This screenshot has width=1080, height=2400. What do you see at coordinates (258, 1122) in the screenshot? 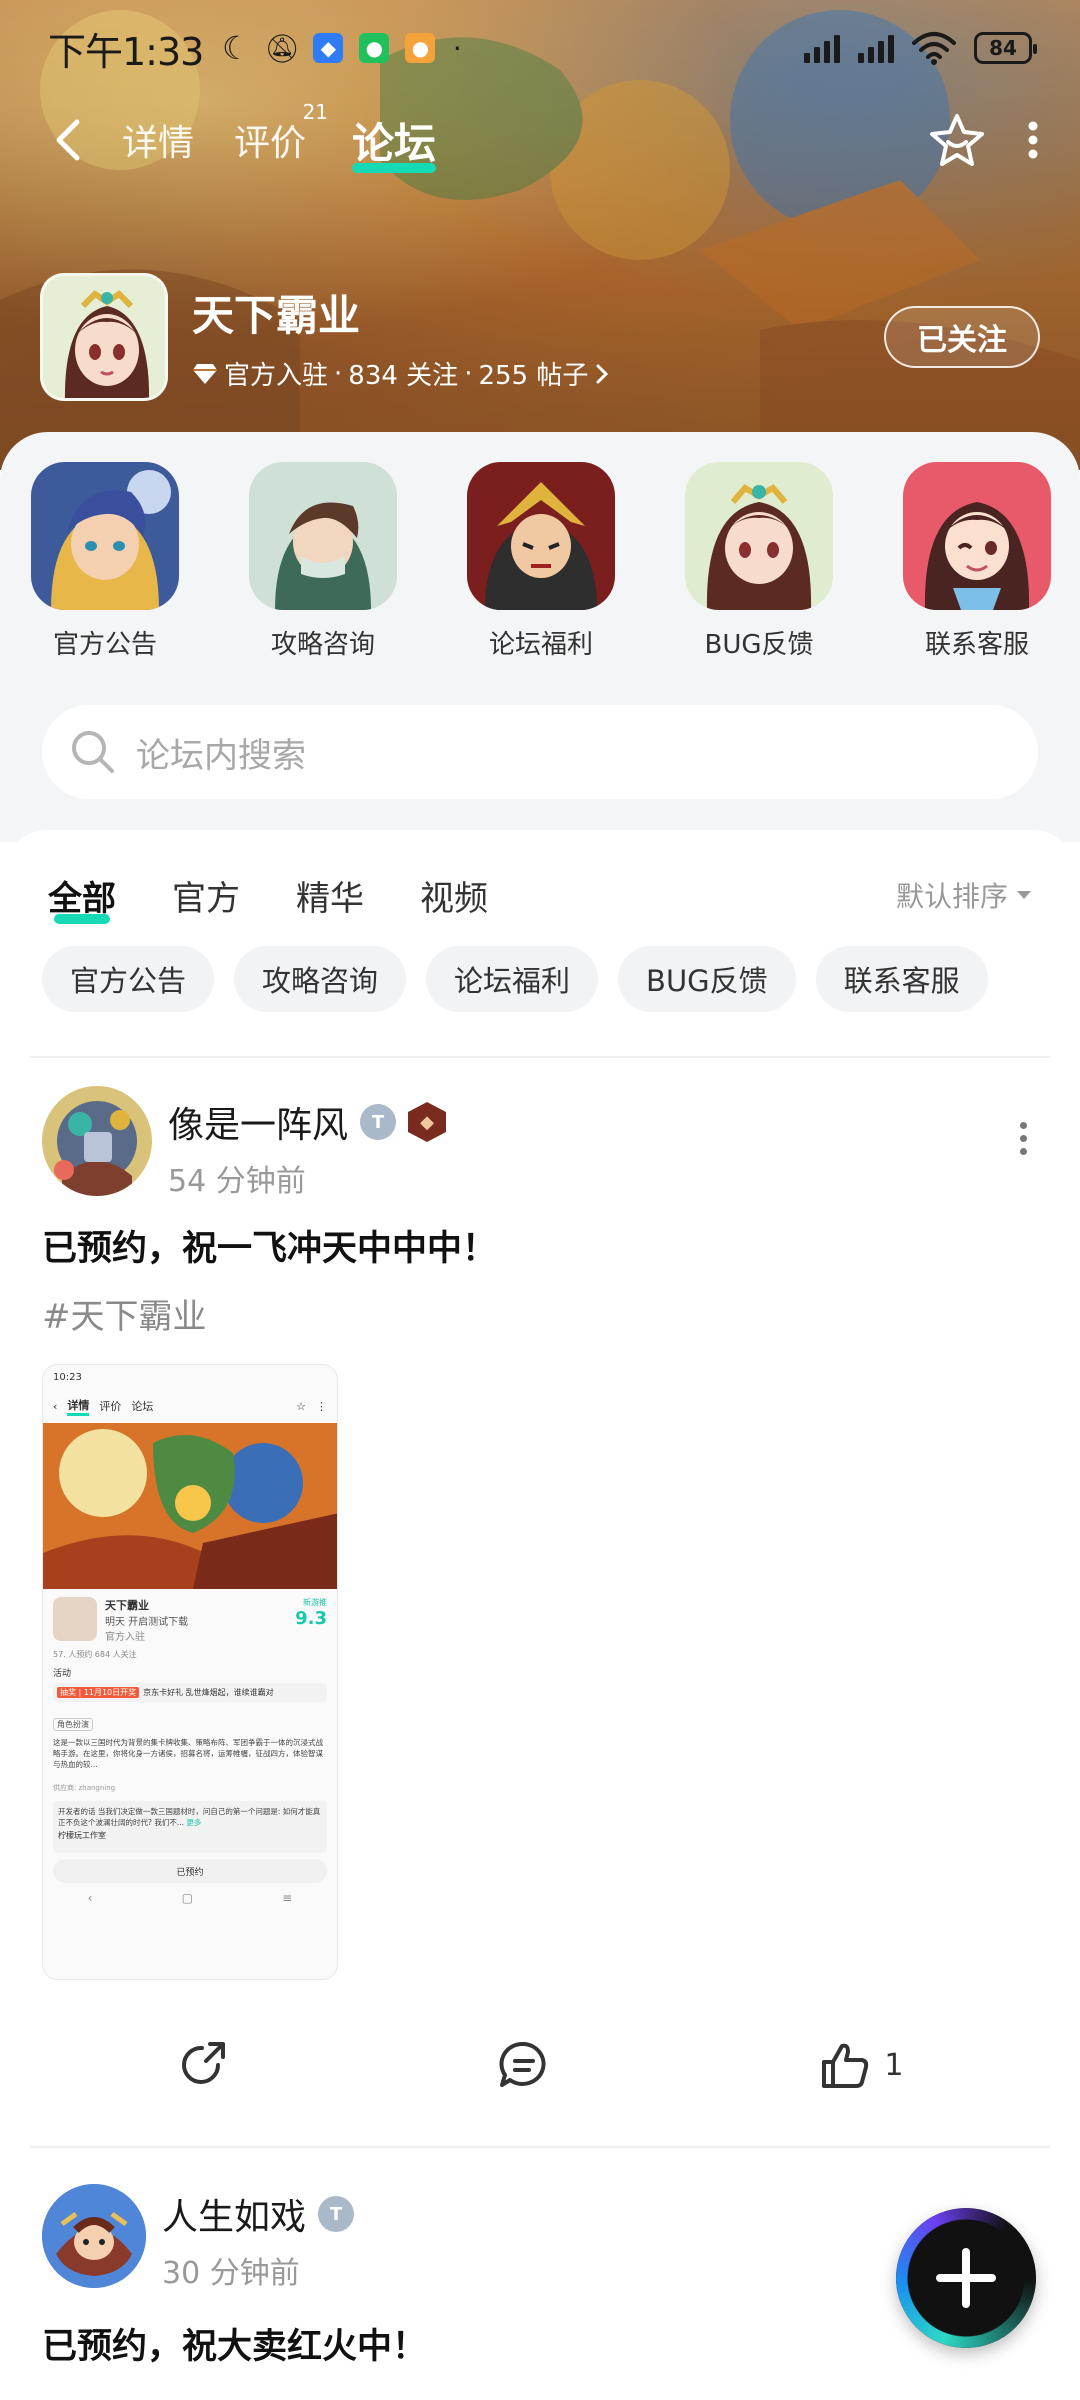
I see `author-name: 像是一阵风` at bounding box center [258, 1122].